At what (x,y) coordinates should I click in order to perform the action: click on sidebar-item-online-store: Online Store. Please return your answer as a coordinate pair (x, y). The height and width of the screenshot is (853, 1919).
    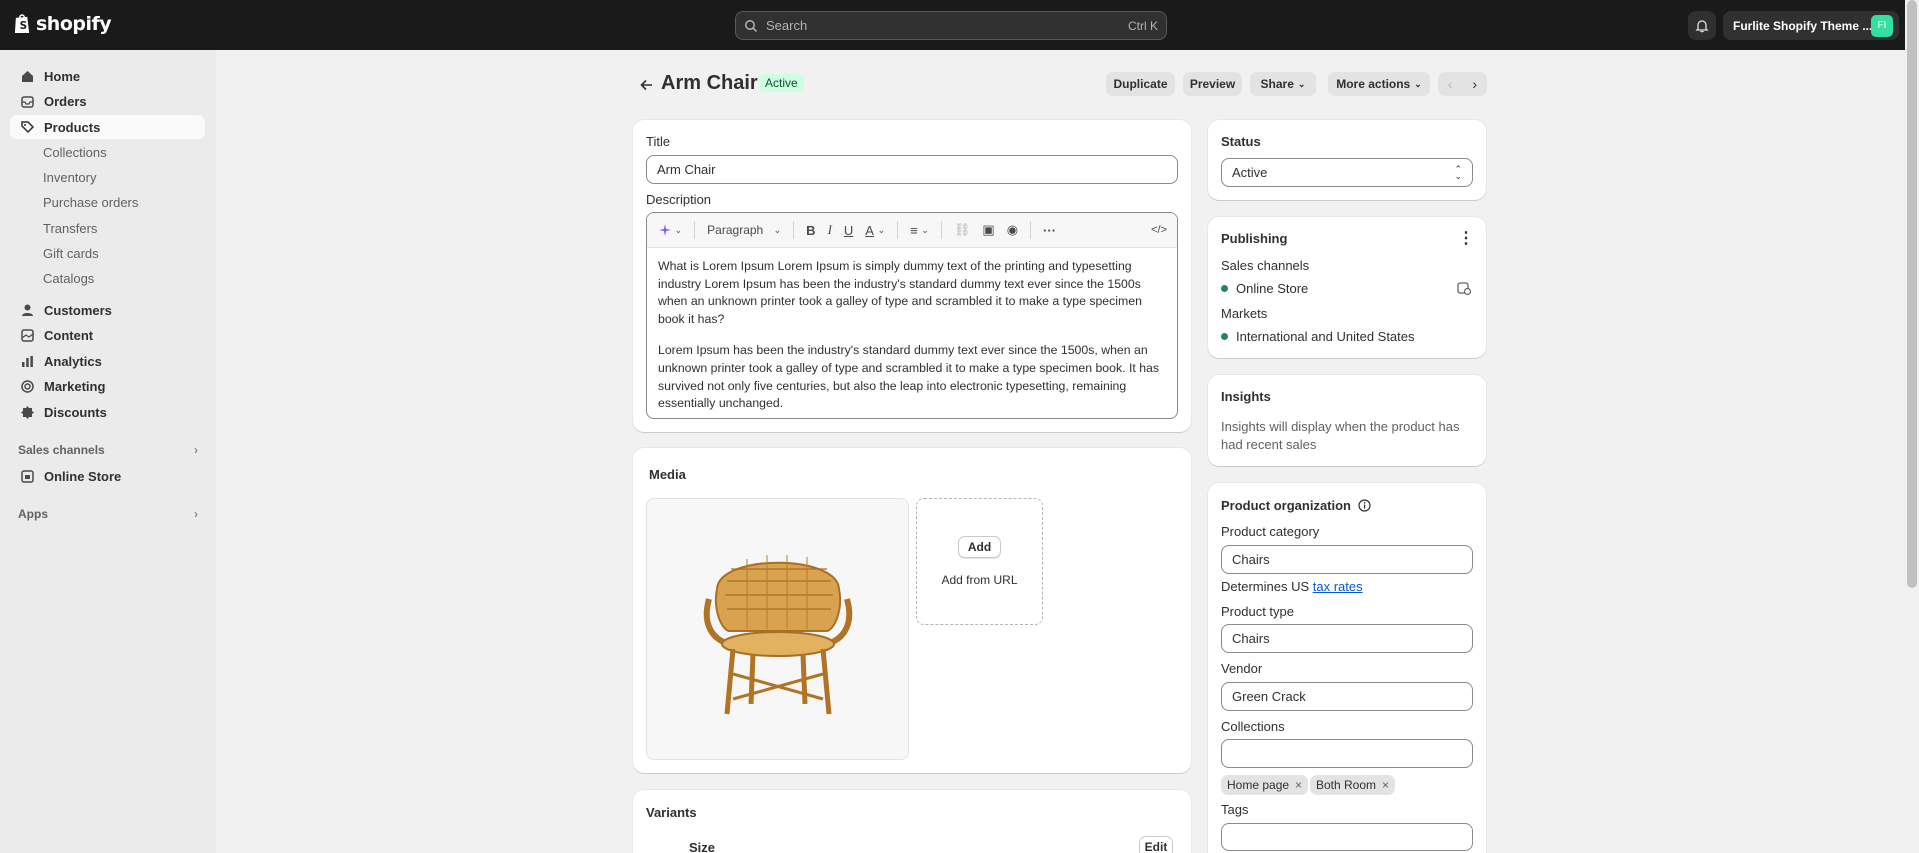
    Looking at the image, I should click on (107, 476).